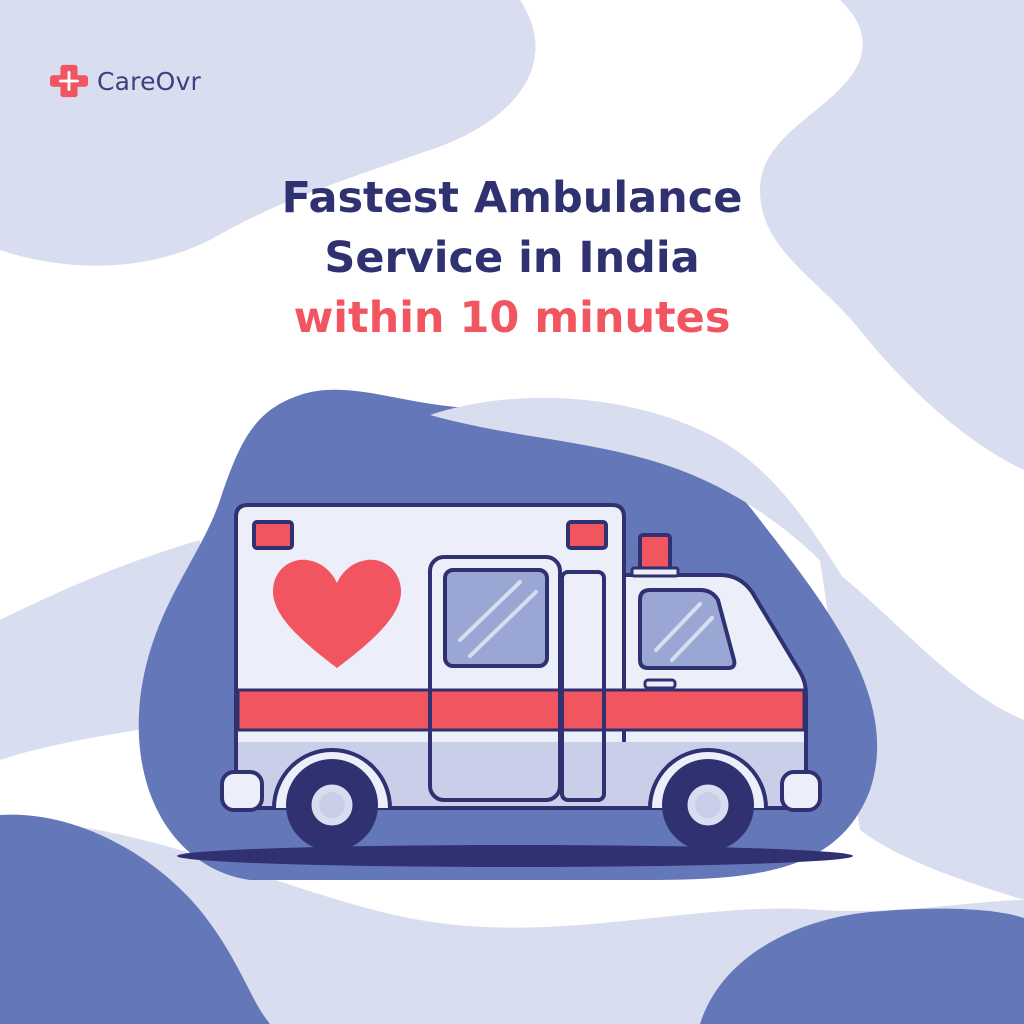  Describe the element at coordinates (801, 791) in the screenshot. I see `front-bumper` at that location.